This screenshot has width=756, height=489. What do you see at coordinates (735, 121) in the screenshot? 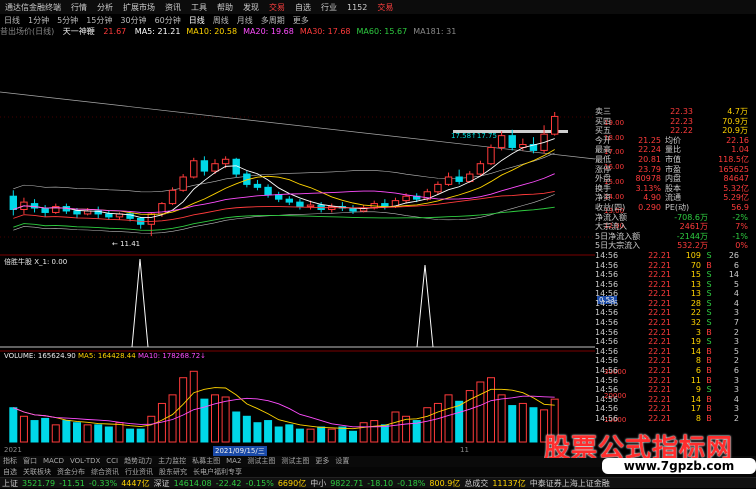
I see `order-volume: 70.9万` at bounding box center [735, 121].